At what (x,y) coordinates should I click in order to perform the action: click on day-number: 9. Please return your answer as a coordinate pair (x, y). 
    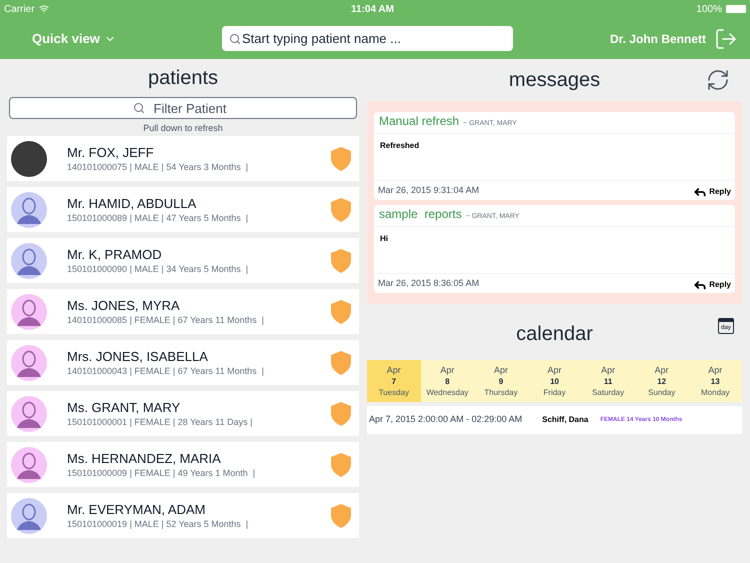
    Looking at the image, I should click on (501, 381).